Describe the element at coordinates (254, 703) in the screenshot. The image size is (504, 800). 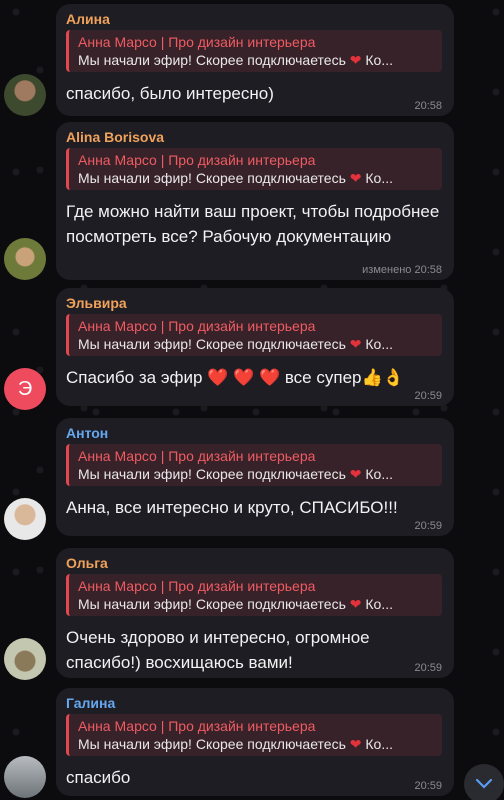
I see `sender-name: Галина` at that location.